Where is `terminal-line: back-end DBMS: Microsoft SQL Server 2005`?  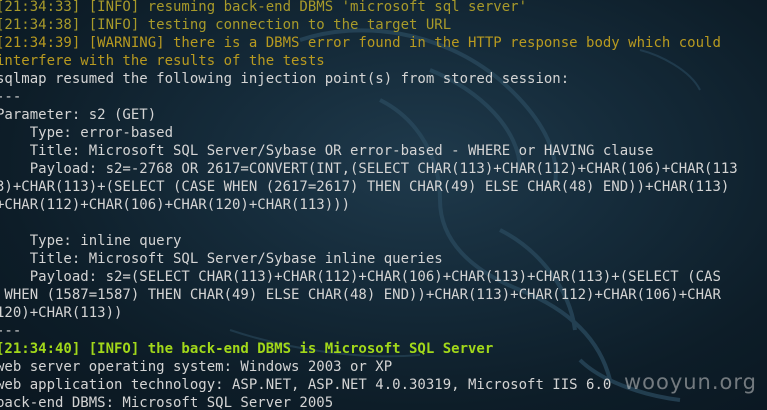
terminal-line: back-end DBMS: Microsoft SQL Server 2005 is located at coordinates (167, 402).